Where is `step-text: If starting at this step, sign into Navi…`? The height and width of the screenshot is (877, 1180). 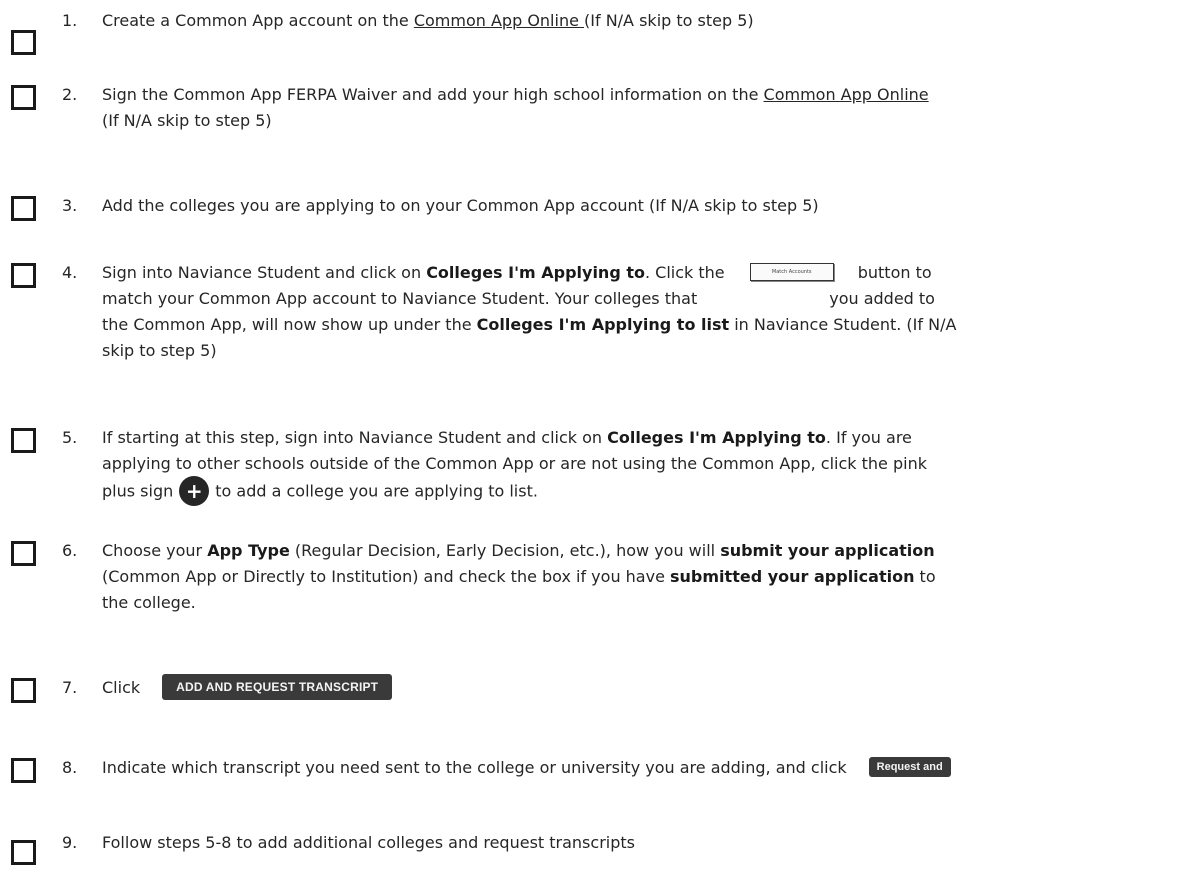 step-text: If starting at this step, sign into Navi… is located at coordinates (641, 465).